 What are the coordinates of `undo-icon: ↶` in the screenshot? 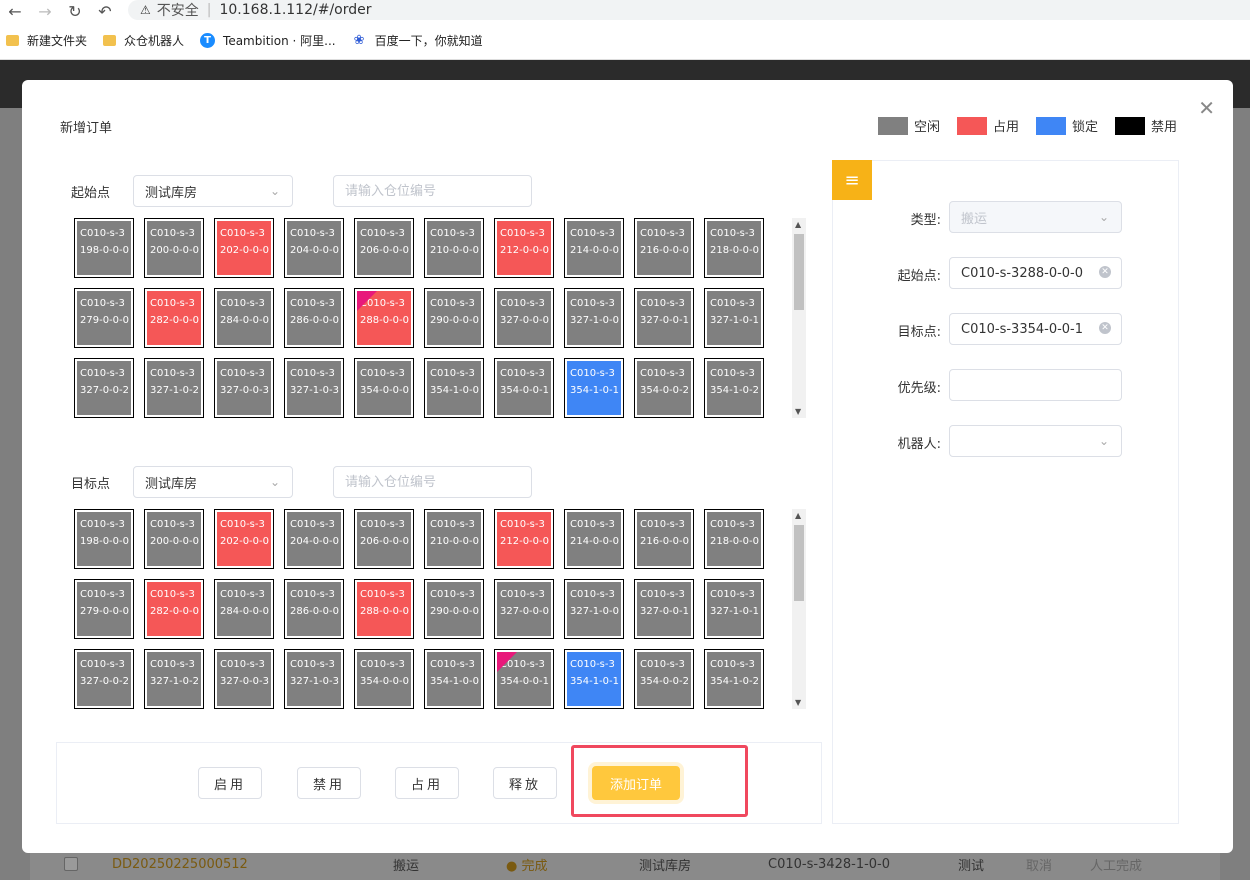 It's located at (105, 11).